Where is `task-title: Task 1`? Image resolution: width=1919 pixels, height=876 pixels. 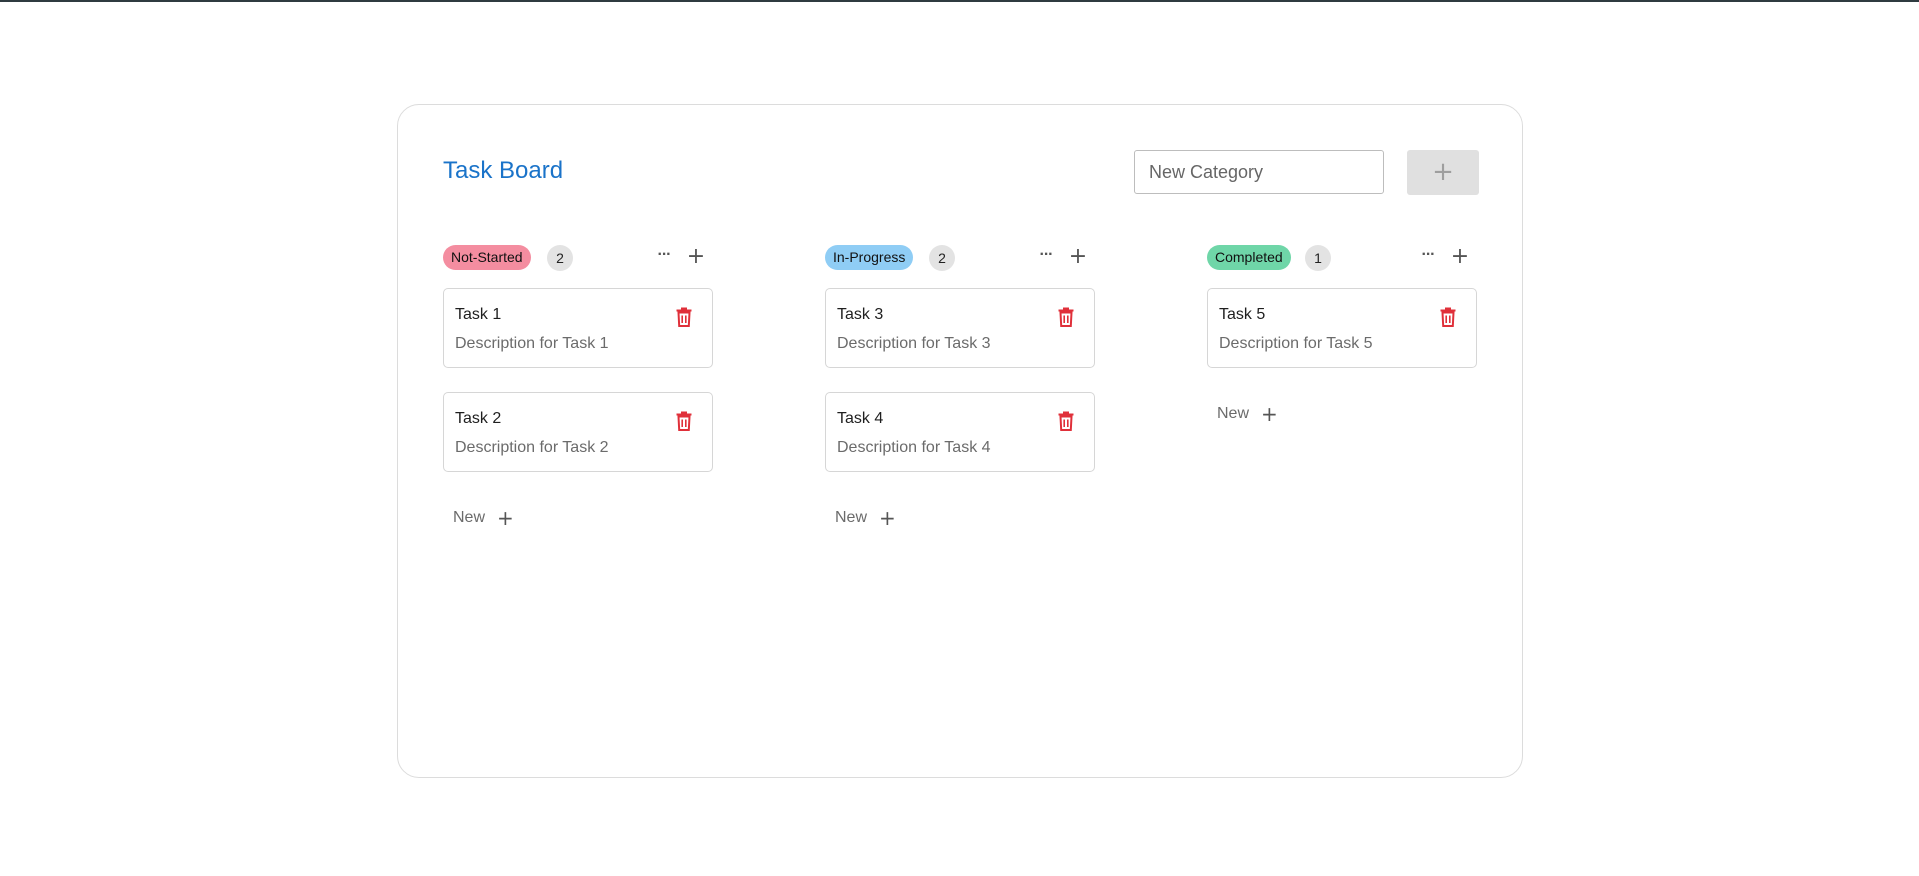 task-title: Task 1 is located at coordinates (478, 314).